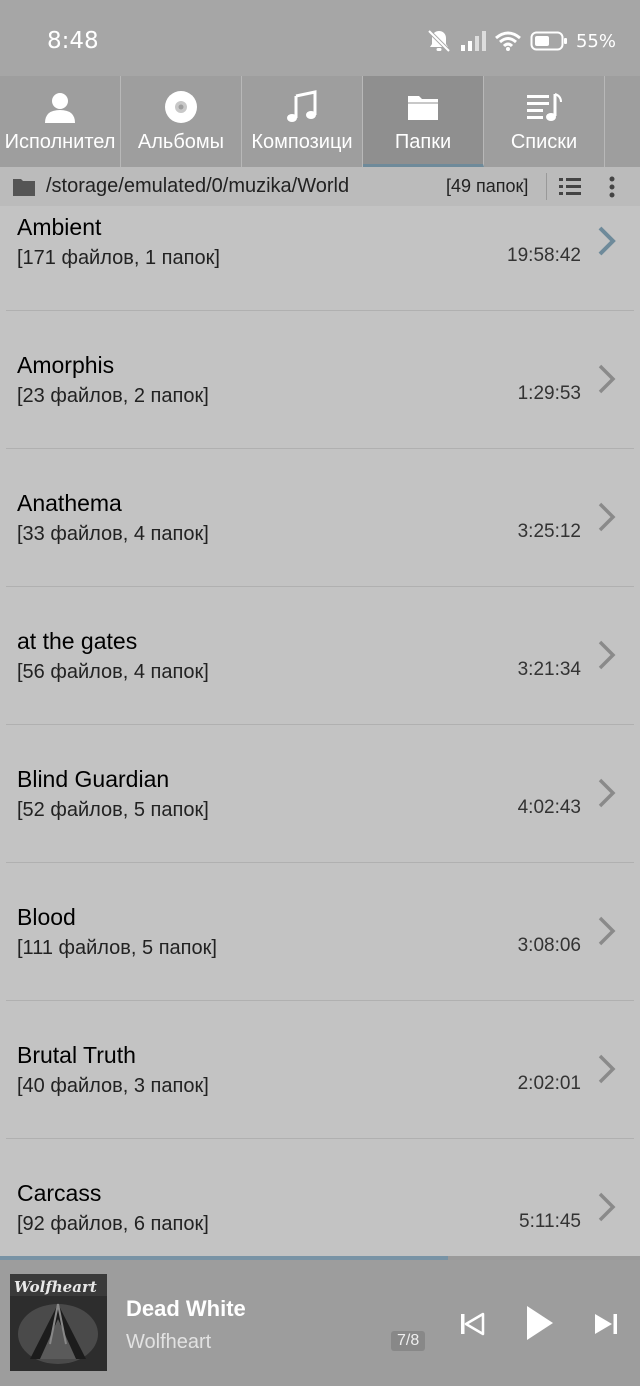  What do you see at coordinates (77, 641) in the screenshot?
I see `folder-name: at the gates` at bounding box center [77, 641].